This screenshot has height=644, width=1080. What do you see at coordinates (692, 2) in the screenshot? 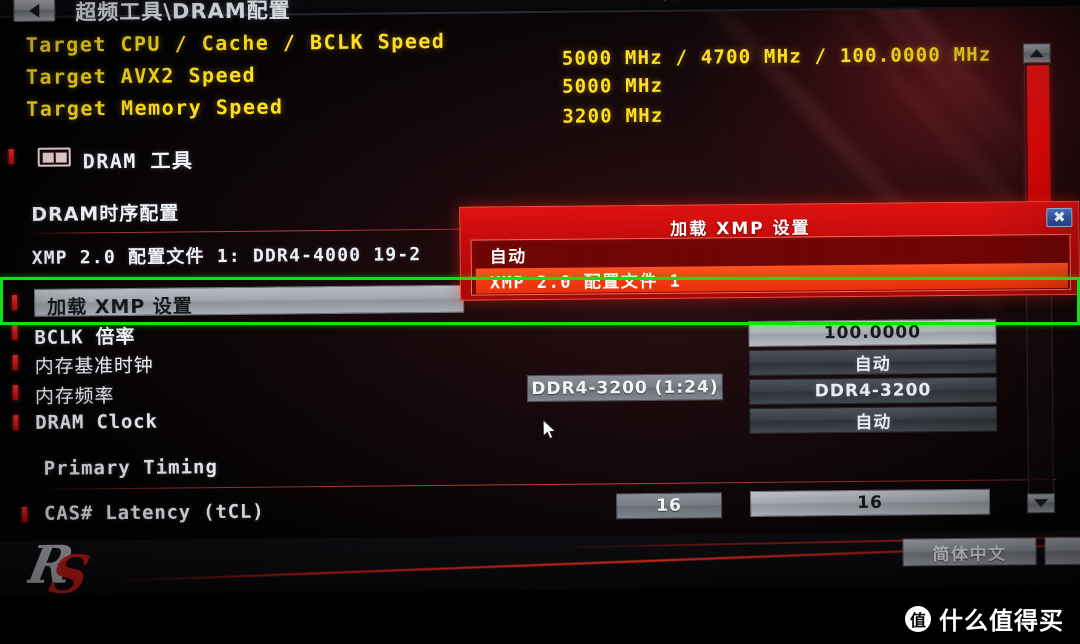
I see `menu-item-tools: 文 工具` at bounding box center [692, 2].